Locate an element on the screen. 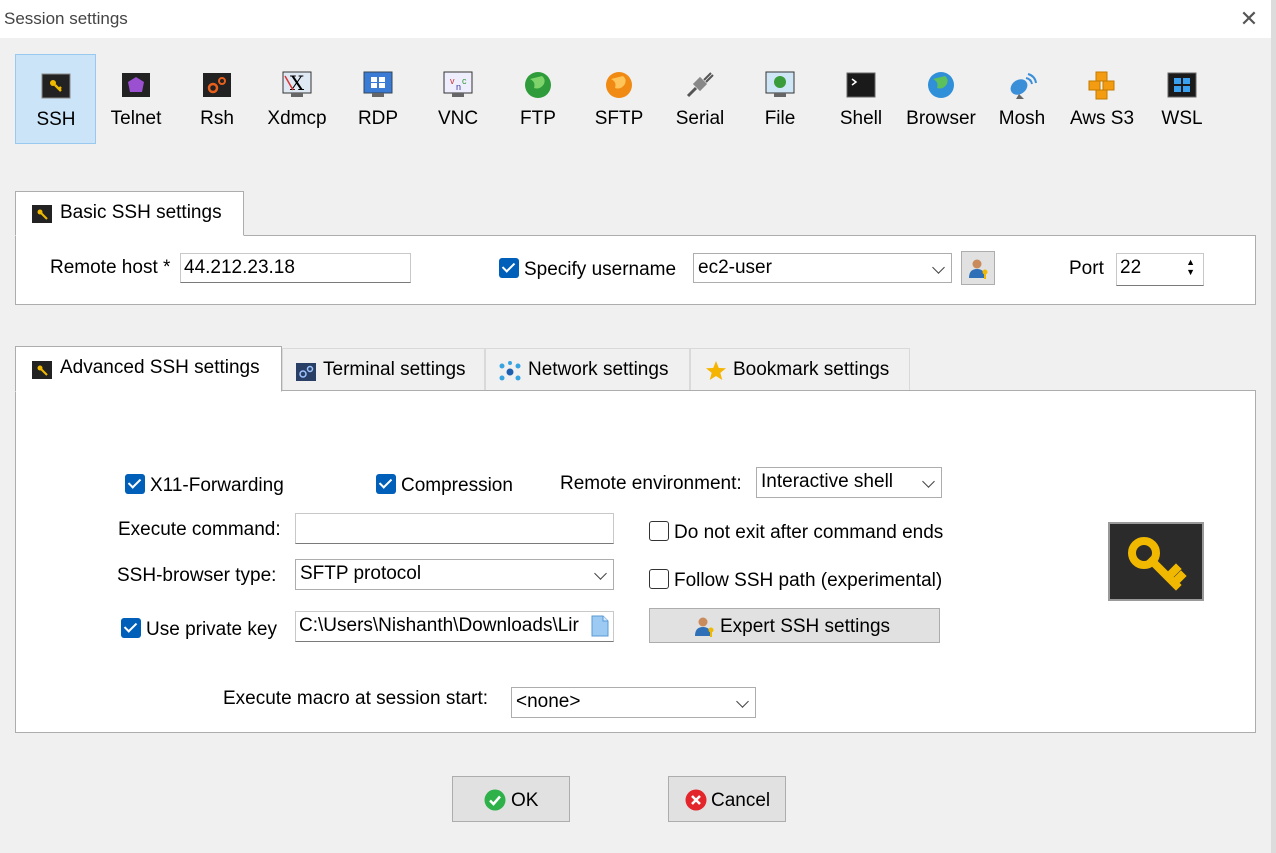 The width and height of the screenshot is (1276, 853). session-type-rsh: Rsh is located at coordinates (217, 99).